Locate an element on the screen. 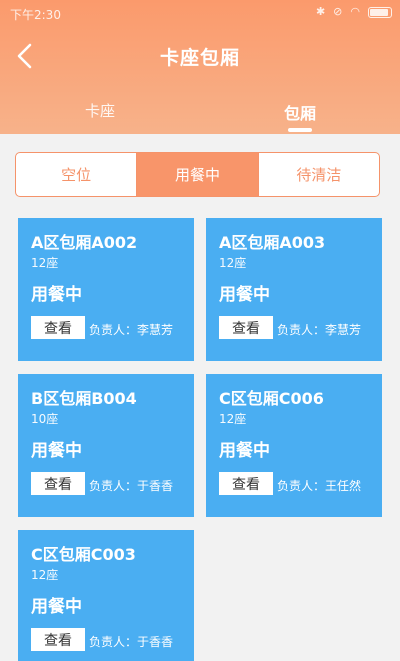 Image resolution: width=400 pixels, height=661 pixels. room-name: B区包厢B004 is located at coordinates (84, 398).